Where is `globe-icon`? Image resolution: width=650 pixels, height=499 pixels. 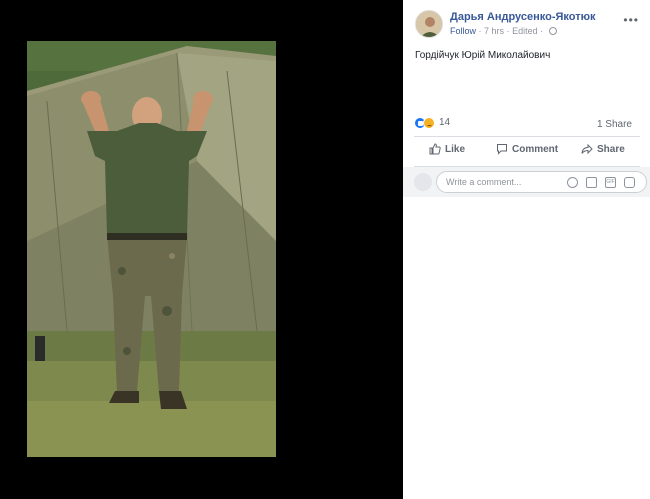 globe-icon is located at coordinates (552, 31).